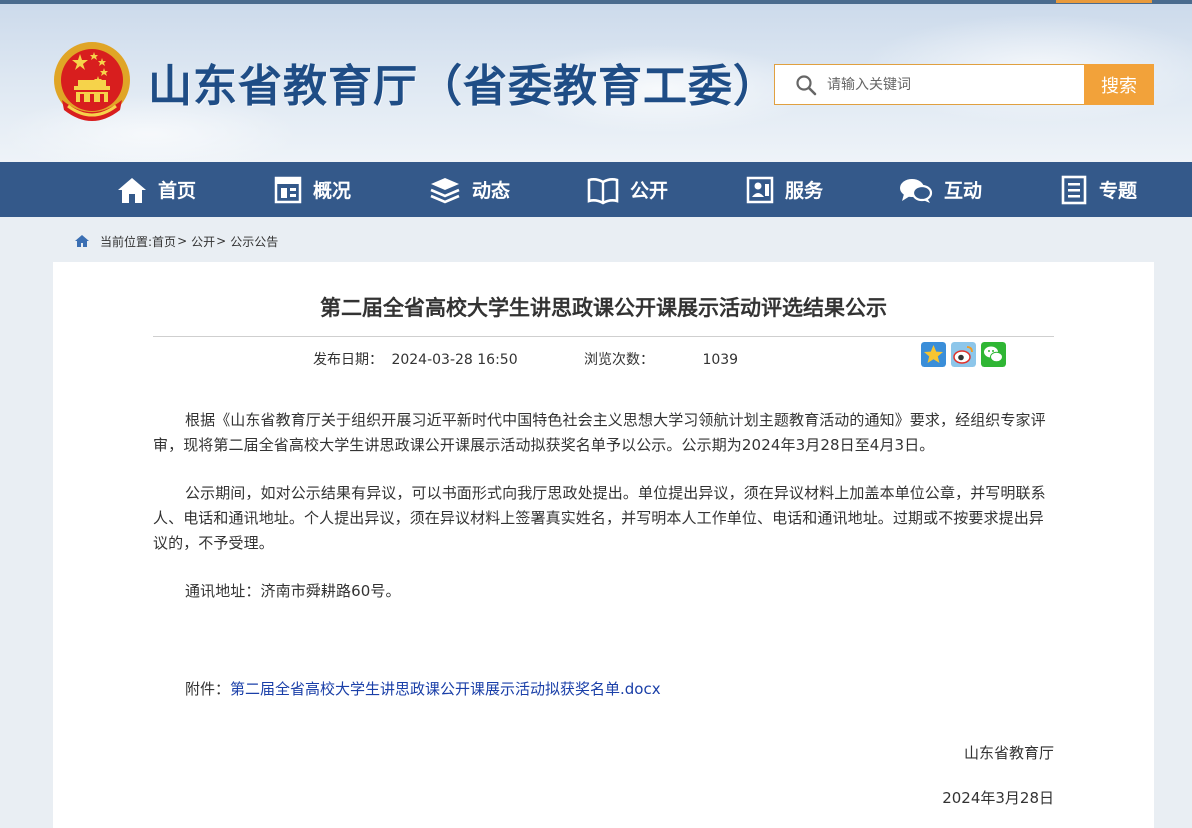  I want to click on breadcrumb: 当前位置: 首页 > 公开 > 公示公告, so click(176, 241).